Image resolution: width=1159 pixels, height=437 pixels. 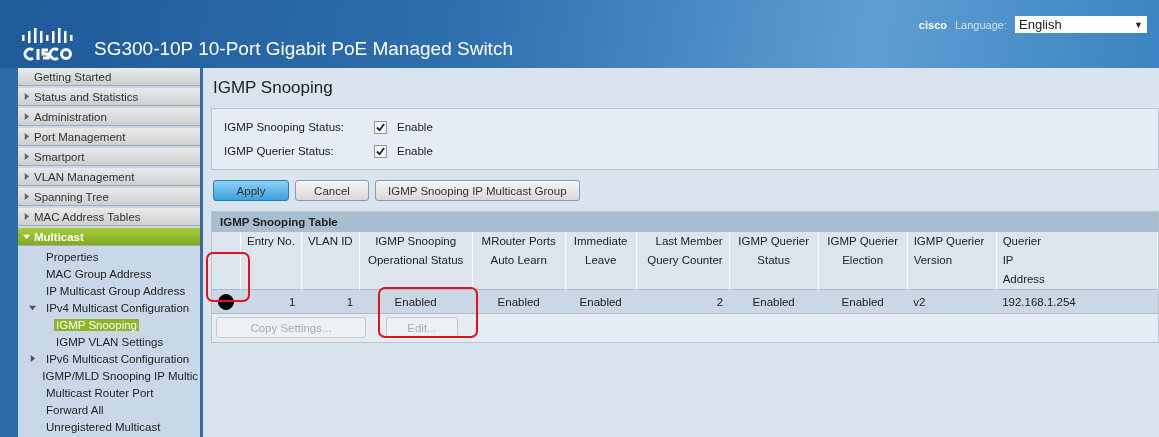 I want to click on action-button: IGMP Snooping IP Multicast Group, so click(x=477, y=190).